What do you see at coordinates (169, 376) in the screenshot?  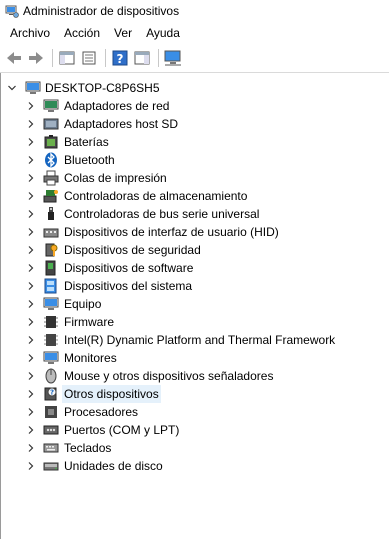 I see `tree-item-label: Mouse y otros dispositivos señaladores` at bounding box center [169, 376].